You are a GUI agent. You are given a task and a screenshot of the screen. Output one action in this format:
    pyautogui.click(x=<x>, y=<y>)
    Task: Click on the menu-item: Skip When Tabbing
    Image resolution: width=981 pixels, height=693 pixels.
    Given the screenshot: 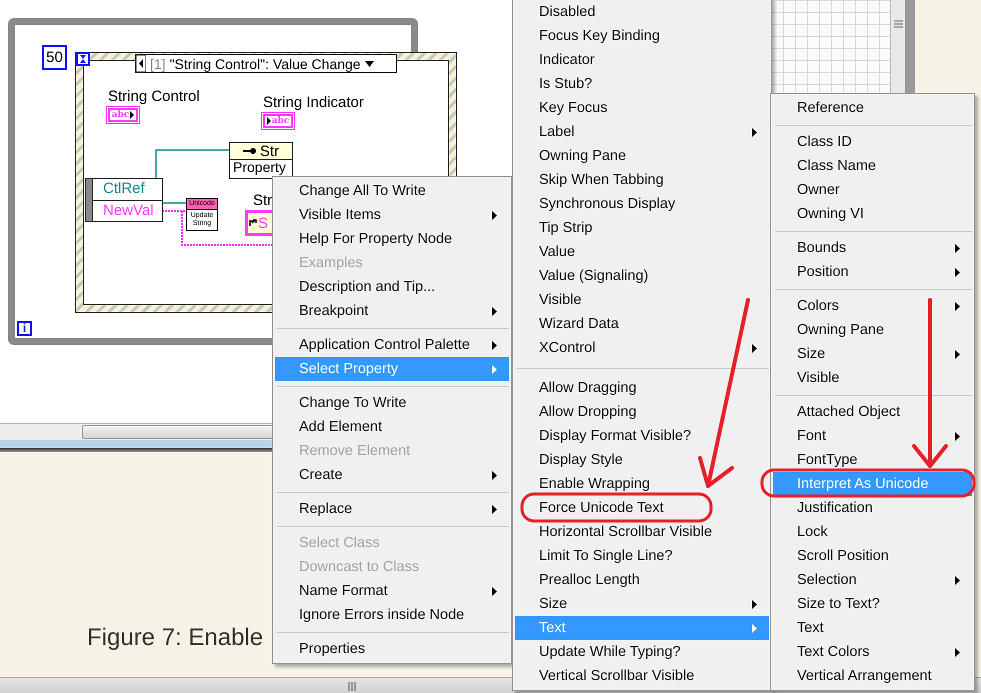 What is the action you would take?
    pyautogui.click(x=642, y=180)
    